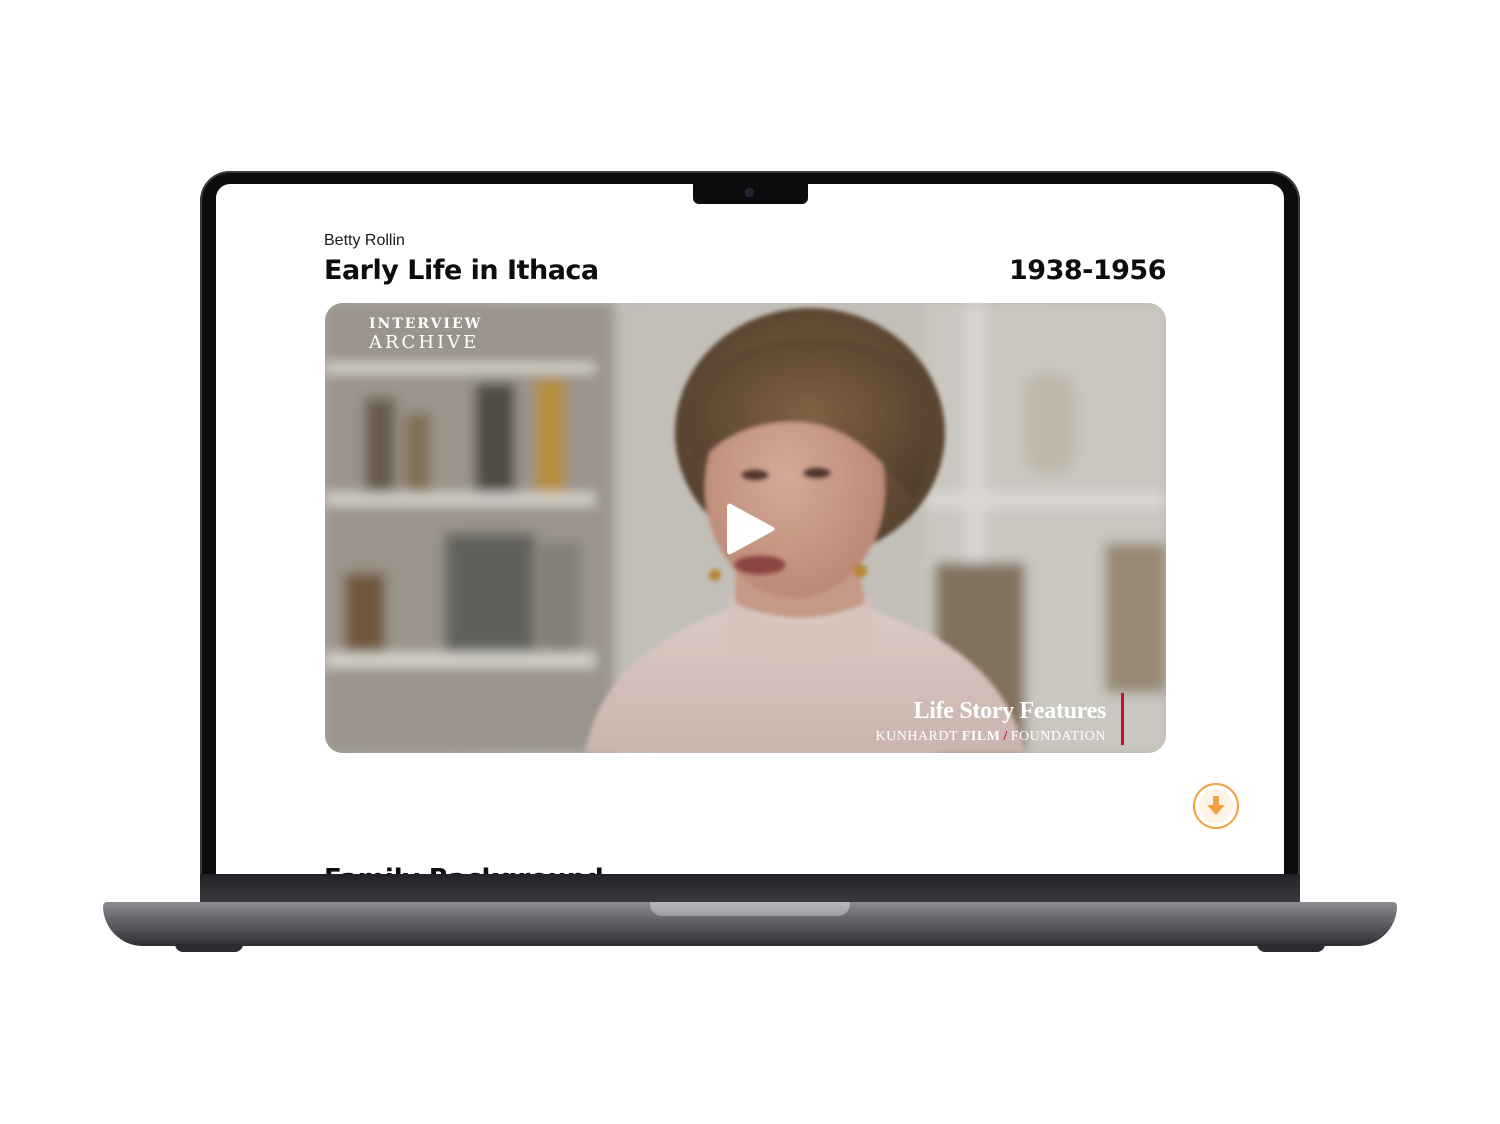 This screenshot has height=1124, width=1500. What do you see at coordinates (1122, 719) in the screenshot?
I see `lsf-accent-bar` at bounding box center [1122, 719].